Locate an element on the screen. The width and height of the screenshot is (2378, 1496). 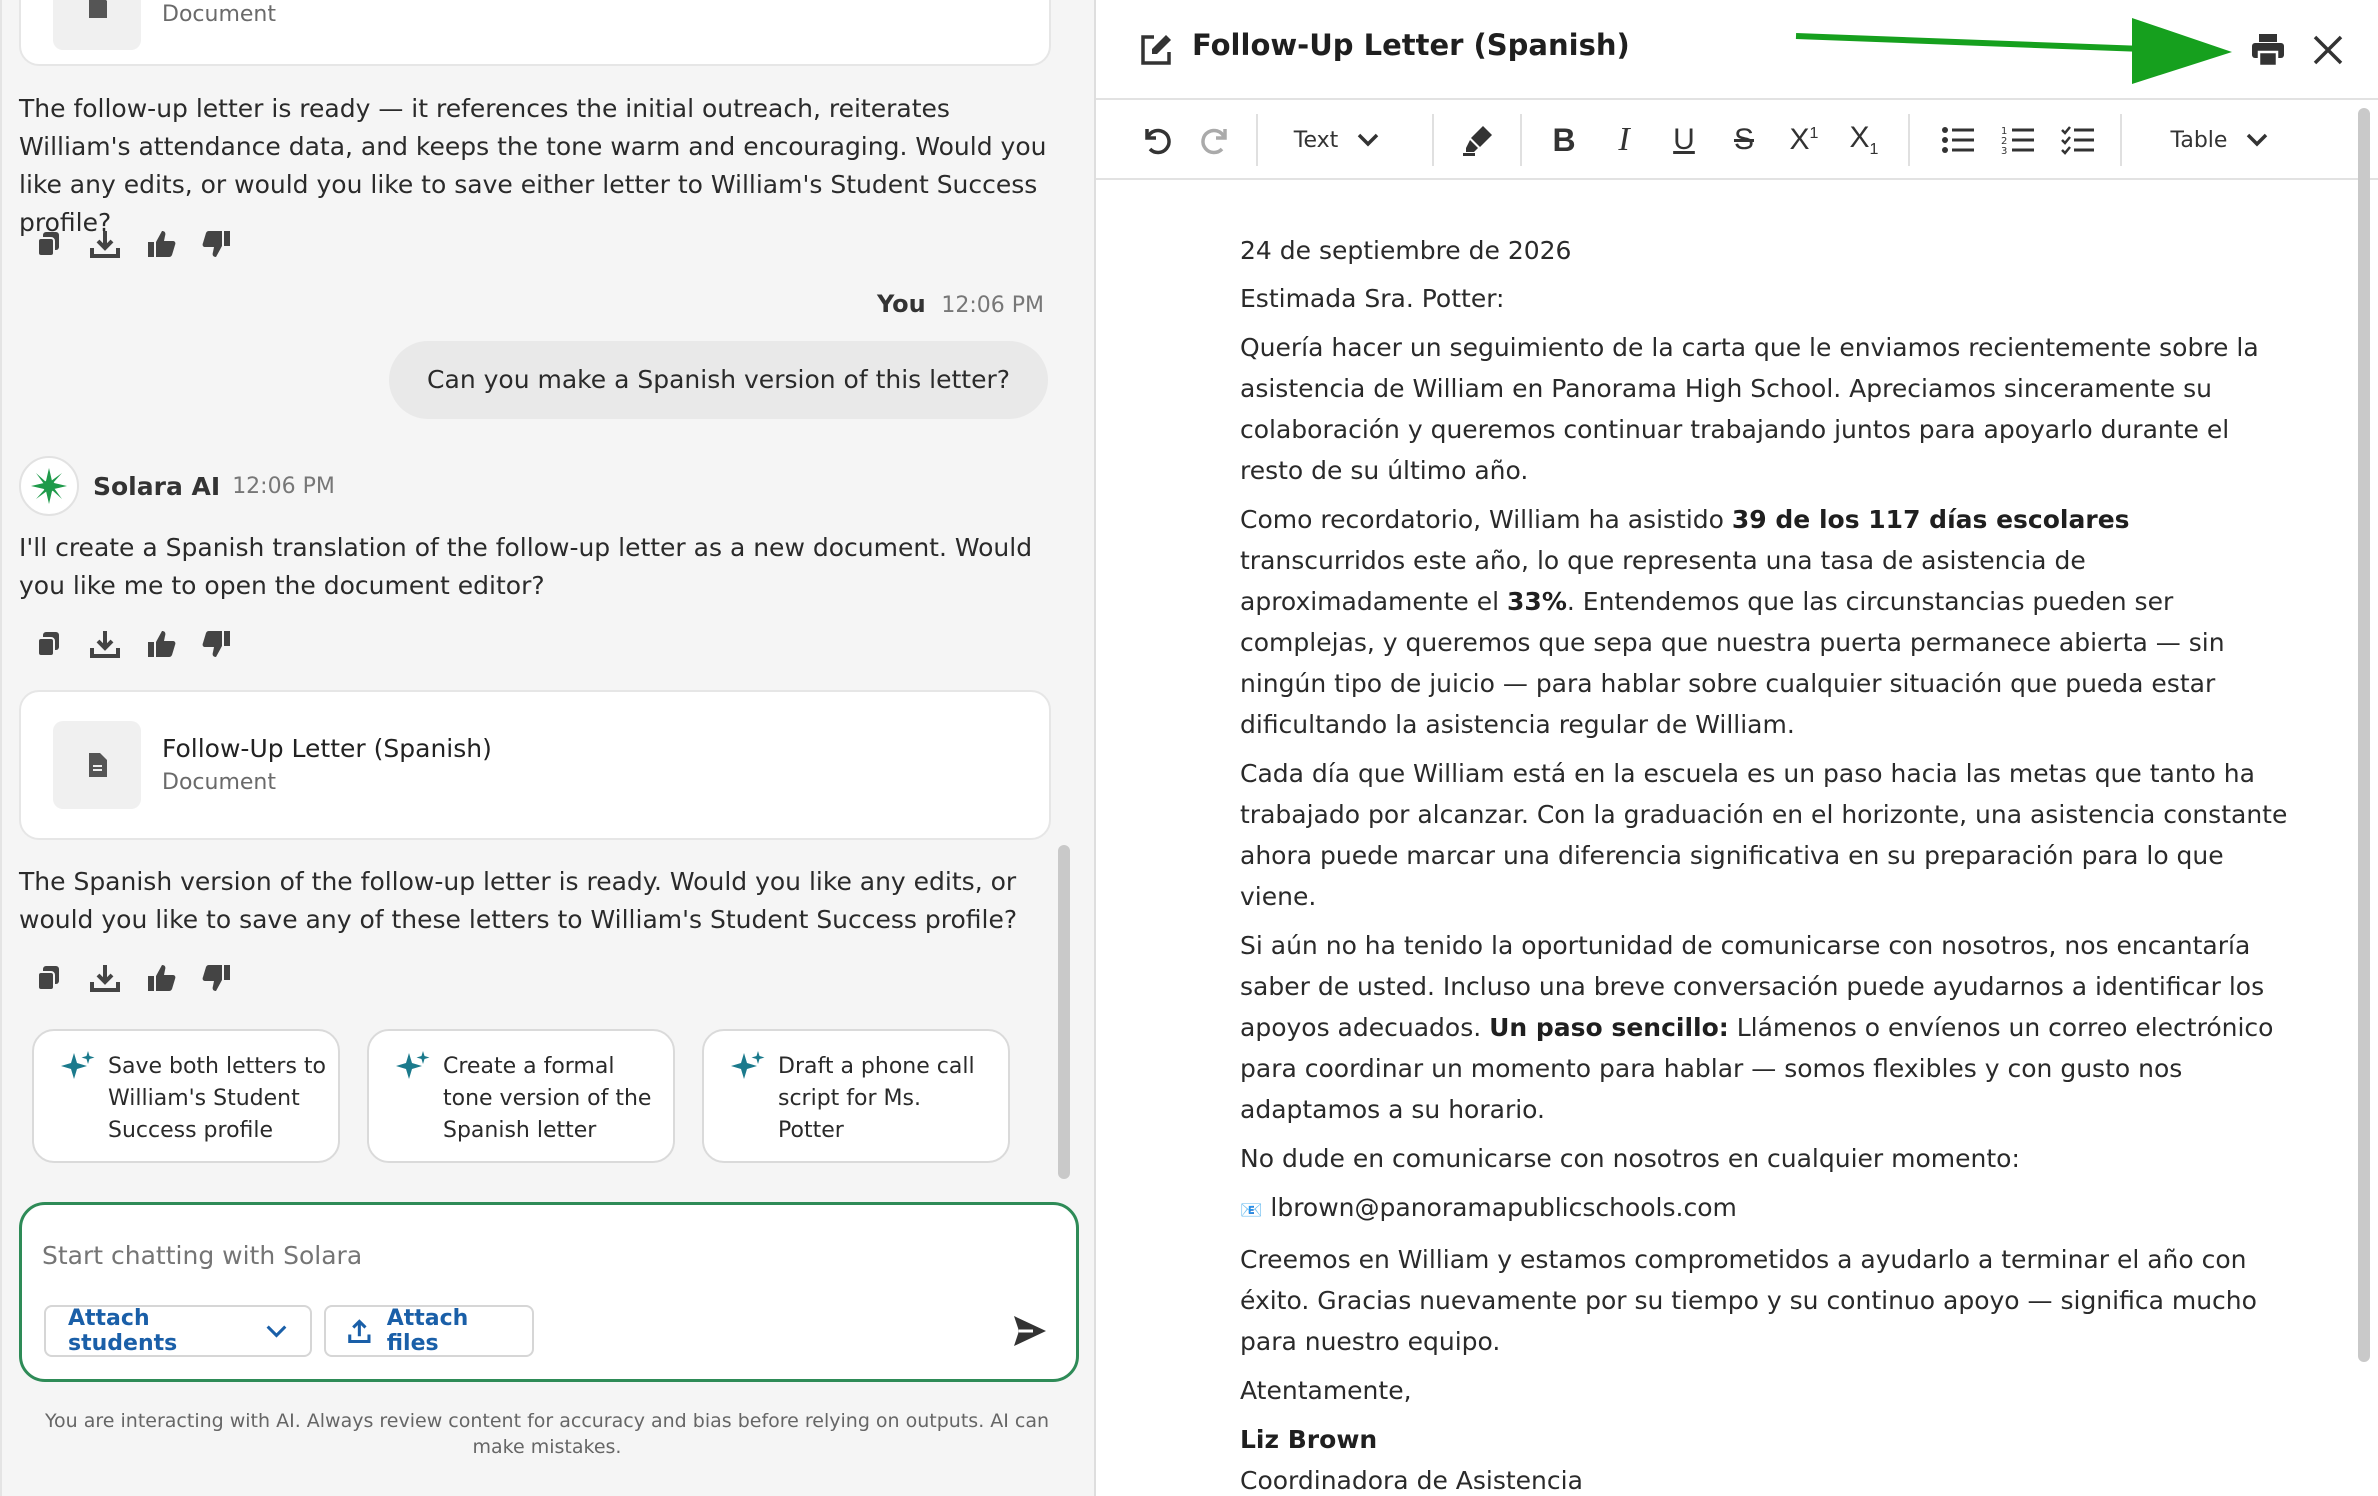
underline-icon: U is located at coordinates (1684, 139).